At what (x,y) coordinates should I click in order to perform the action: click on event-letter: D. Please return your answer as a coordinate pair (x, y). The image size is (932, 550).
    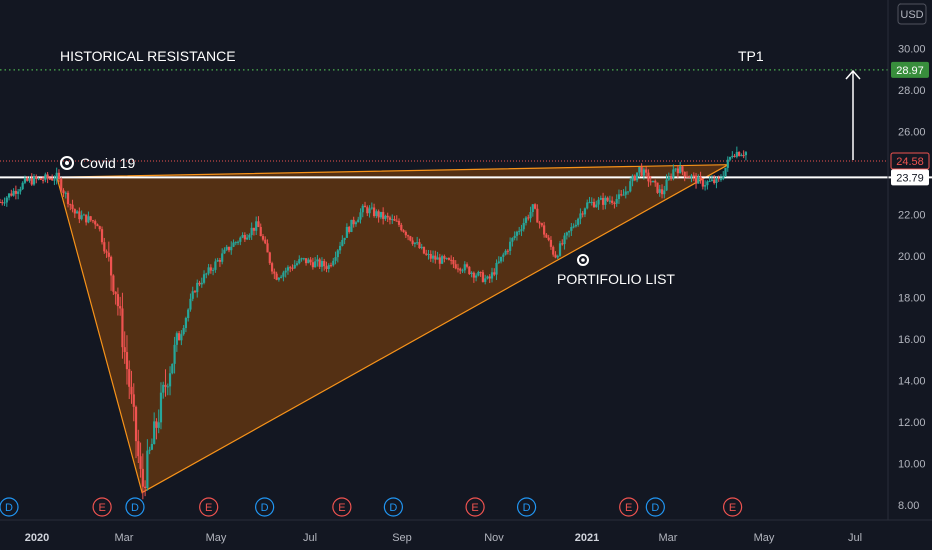
    Looking at the image, I should click on (655, 508).